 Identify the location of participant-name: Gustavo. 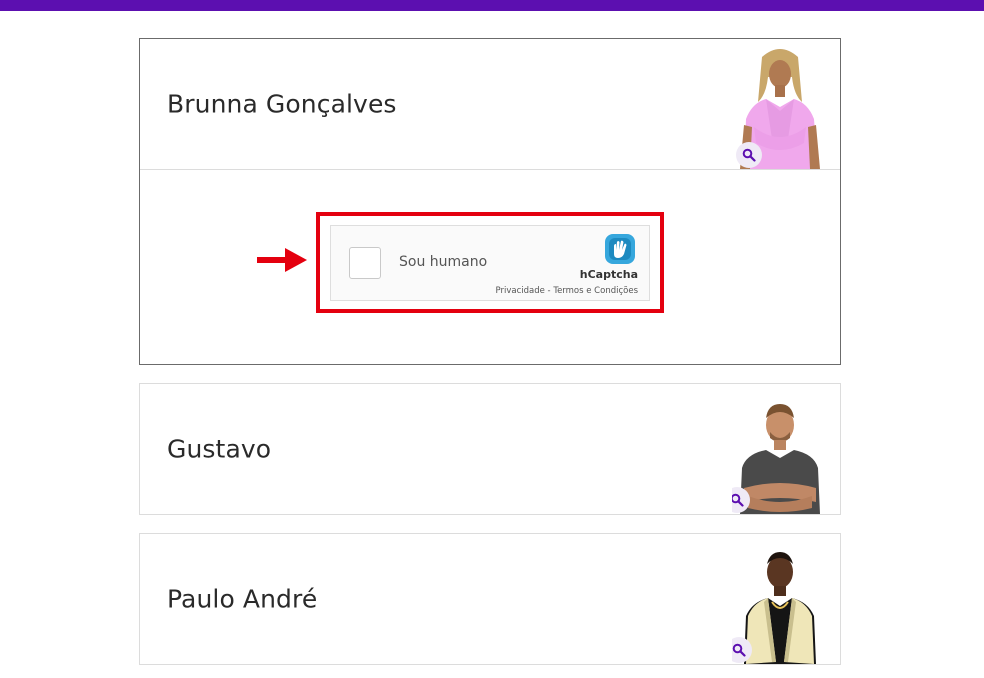
(219, 449).